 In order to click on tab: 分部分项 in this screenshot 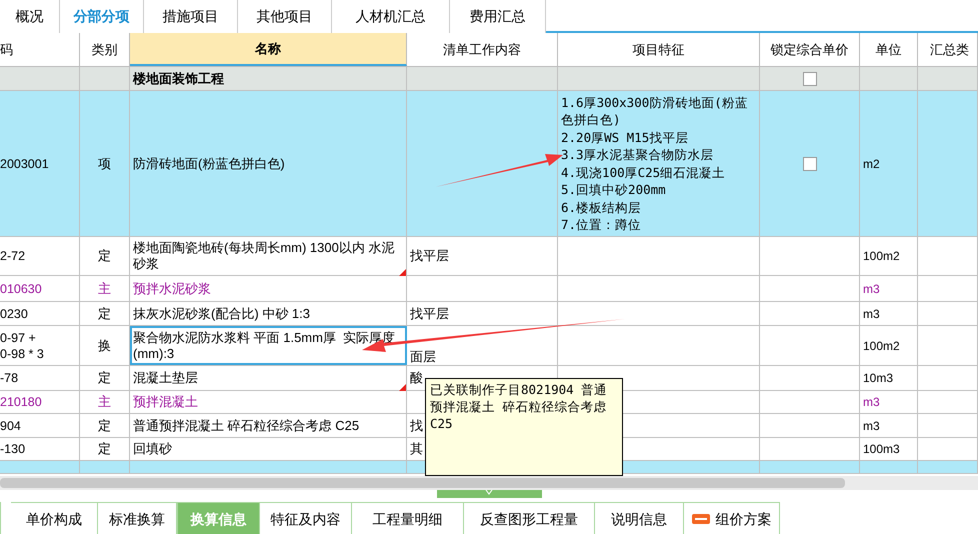, I will do `click(102, 16)`.